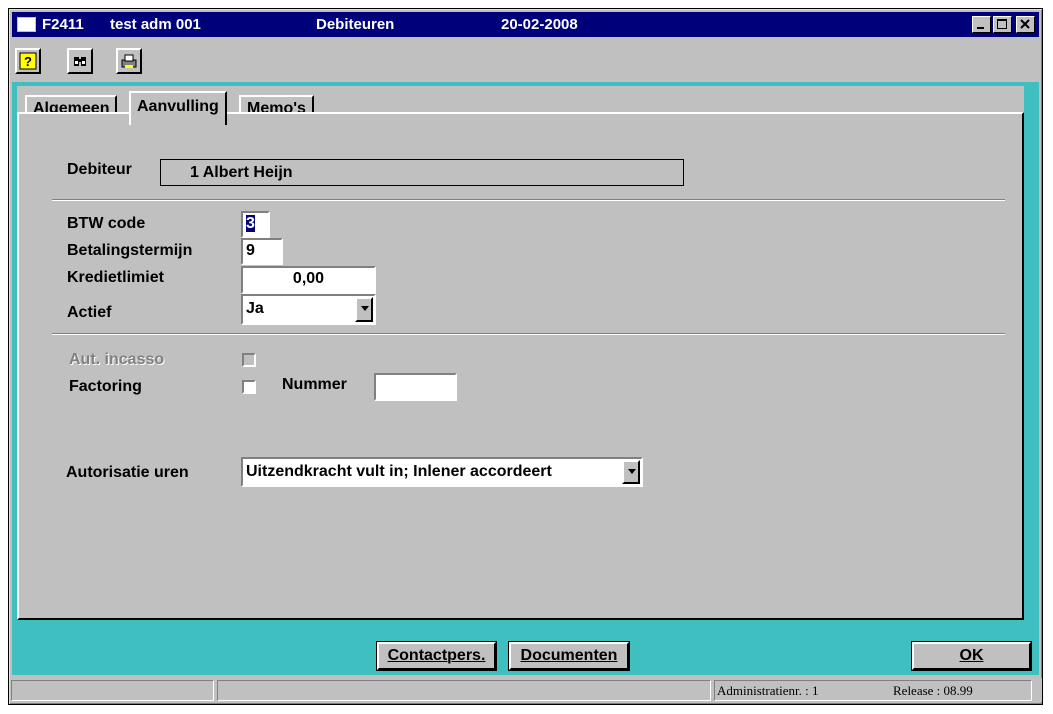 The height and width of the screenshot is (714, 1053). What do you see at coordinates (255, 308) in the screenshot?
I see `actief-value: Ja` at bounding box center [255, 308].